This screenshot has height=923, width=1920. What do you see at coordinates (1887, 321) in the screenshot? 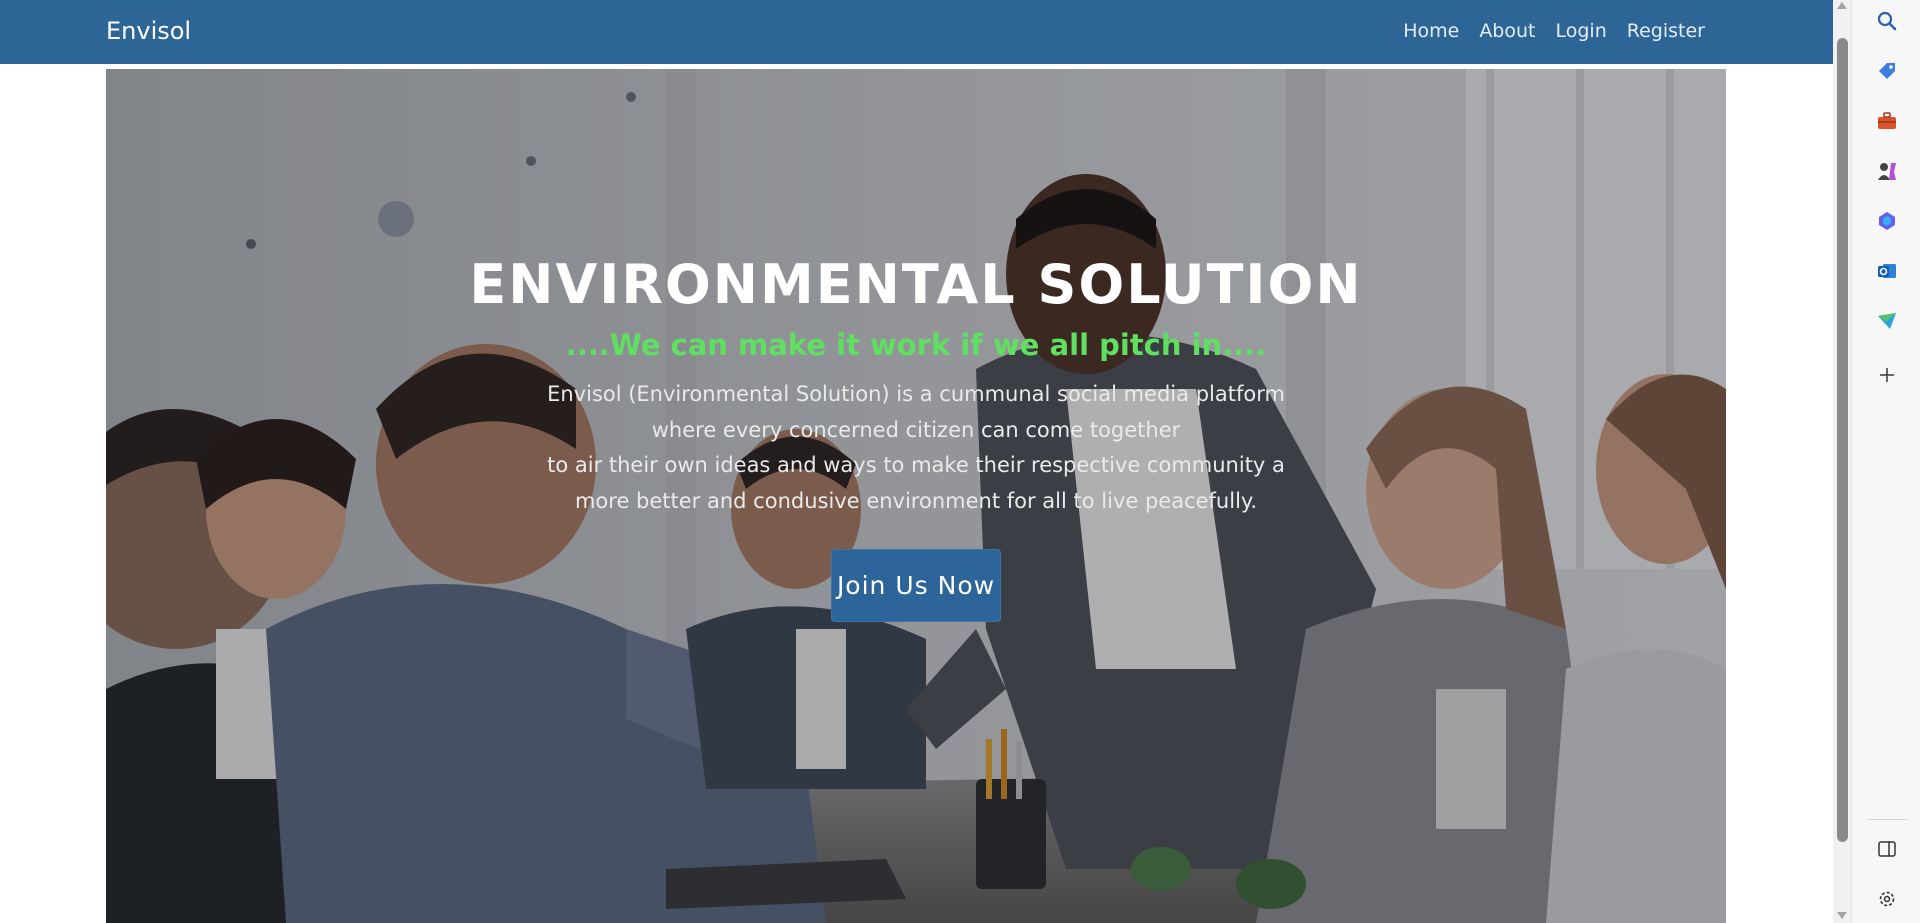
I see `send-icon` at bounding box center [1887, 321].